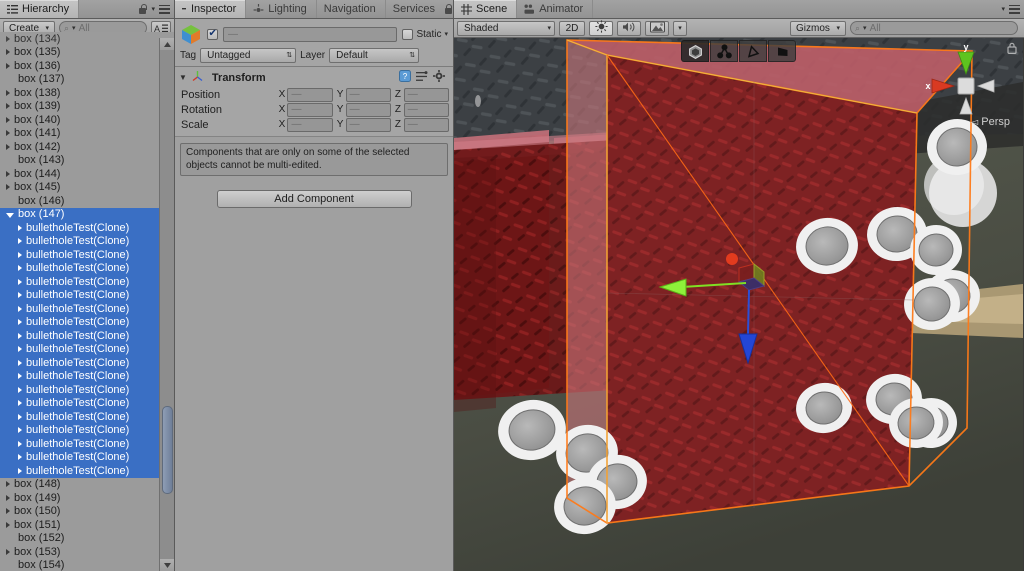  What do you see at coordinates (446, 34) in the screenshot?
I see `chevron-down-icon: ▾` at bounding box center [446, 34].